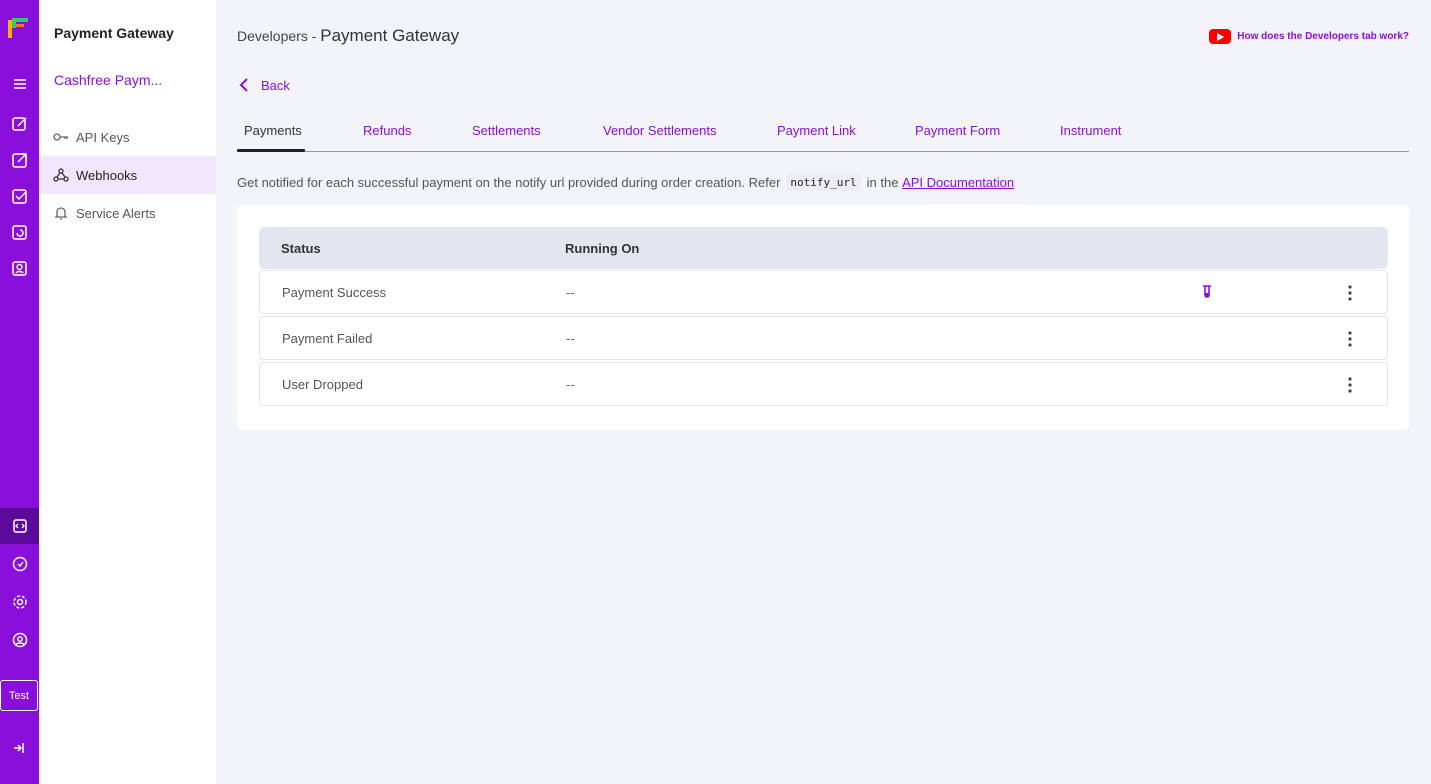  I want to click on profile-icon, so click(19, 640).